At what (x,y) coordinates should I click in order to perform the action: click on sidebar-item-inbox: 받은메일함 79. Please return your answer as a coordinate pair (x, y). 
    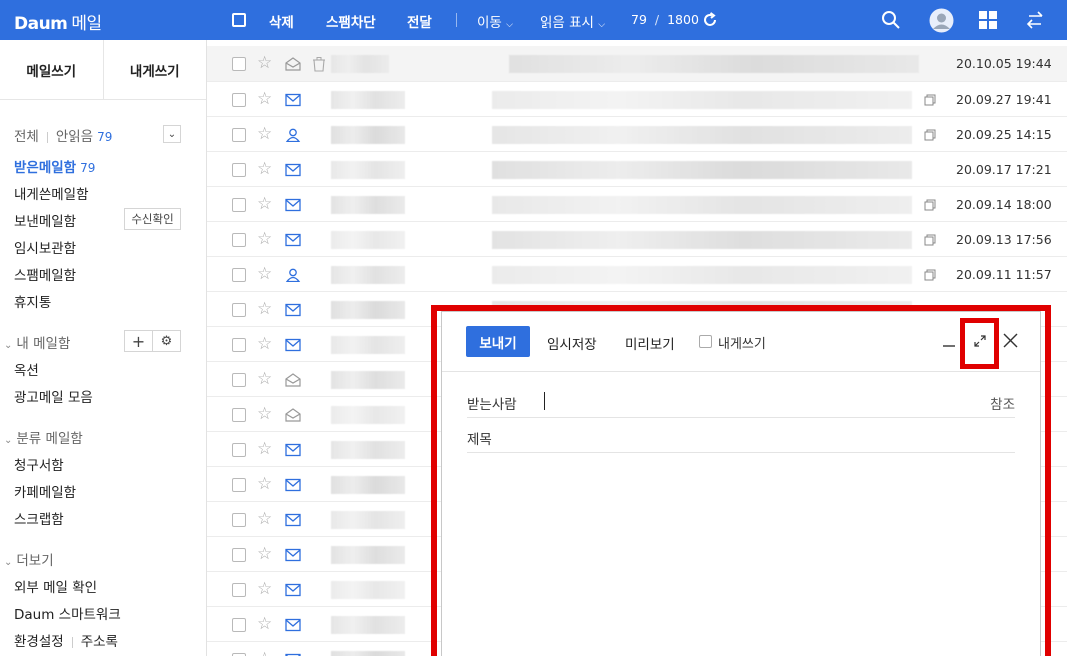
    Looking at the image, I should click on (54, 166).